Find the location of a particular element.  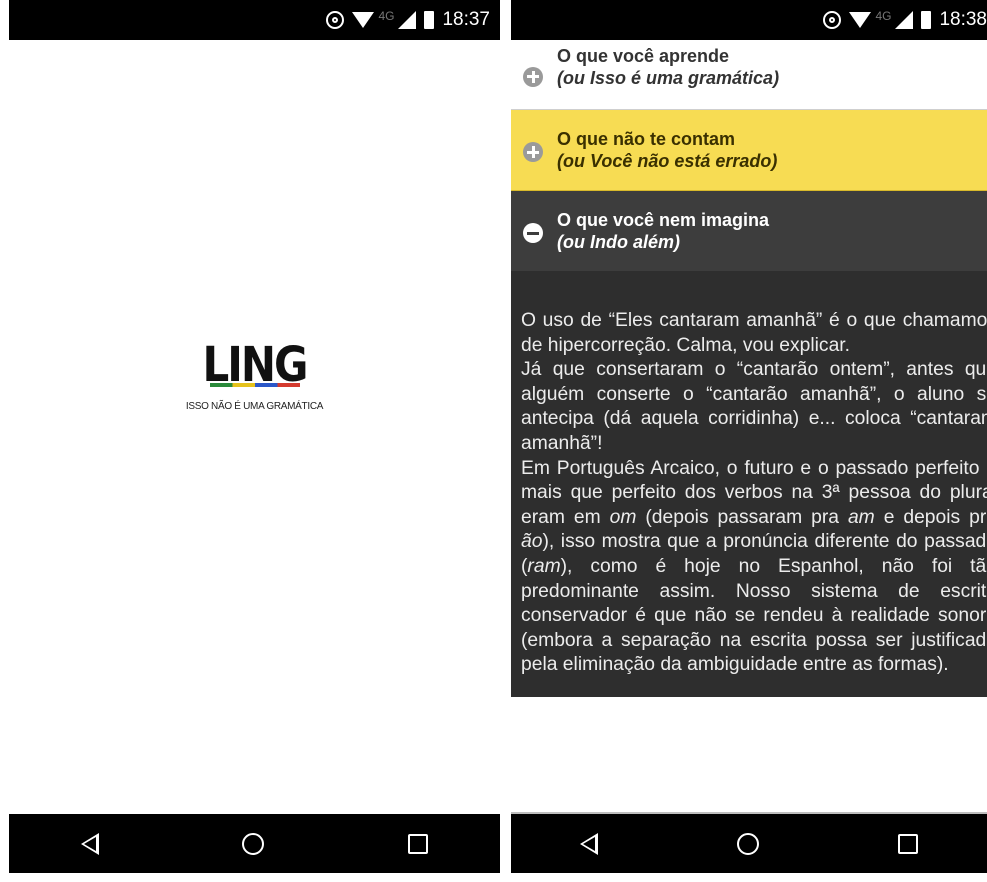

app-logo: LING ISSO NÃO É UMA GRAMÁTICA is located at coordinates (254, 374).